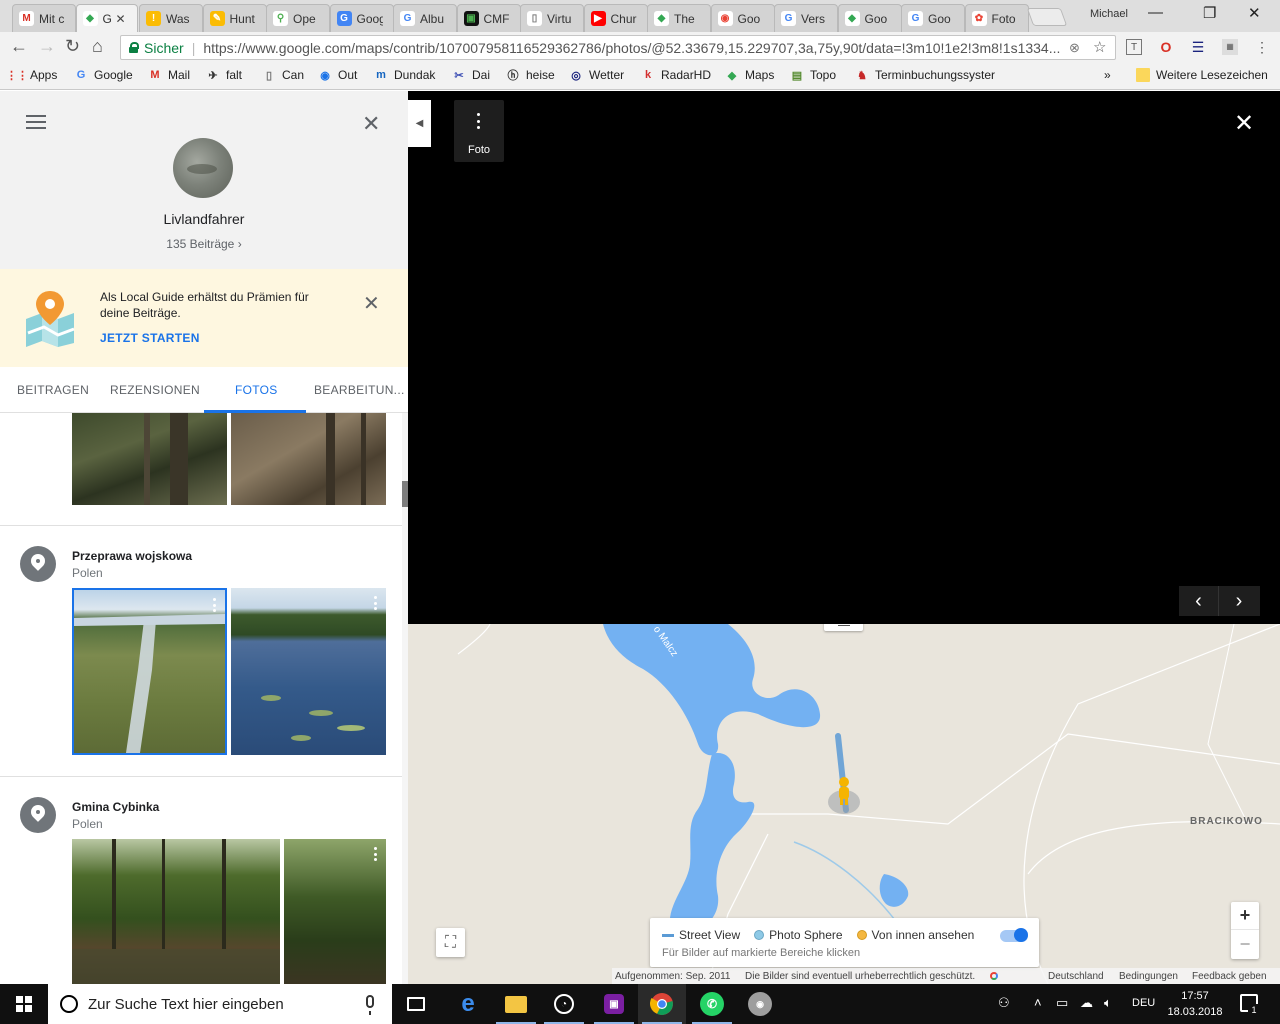 Image resolution: width=1280 pixels, height=1024 pixels. Describe the element at coordinates (488, 18) in the screenshot. I see `browser-tab: ▣ CMF` at that location.